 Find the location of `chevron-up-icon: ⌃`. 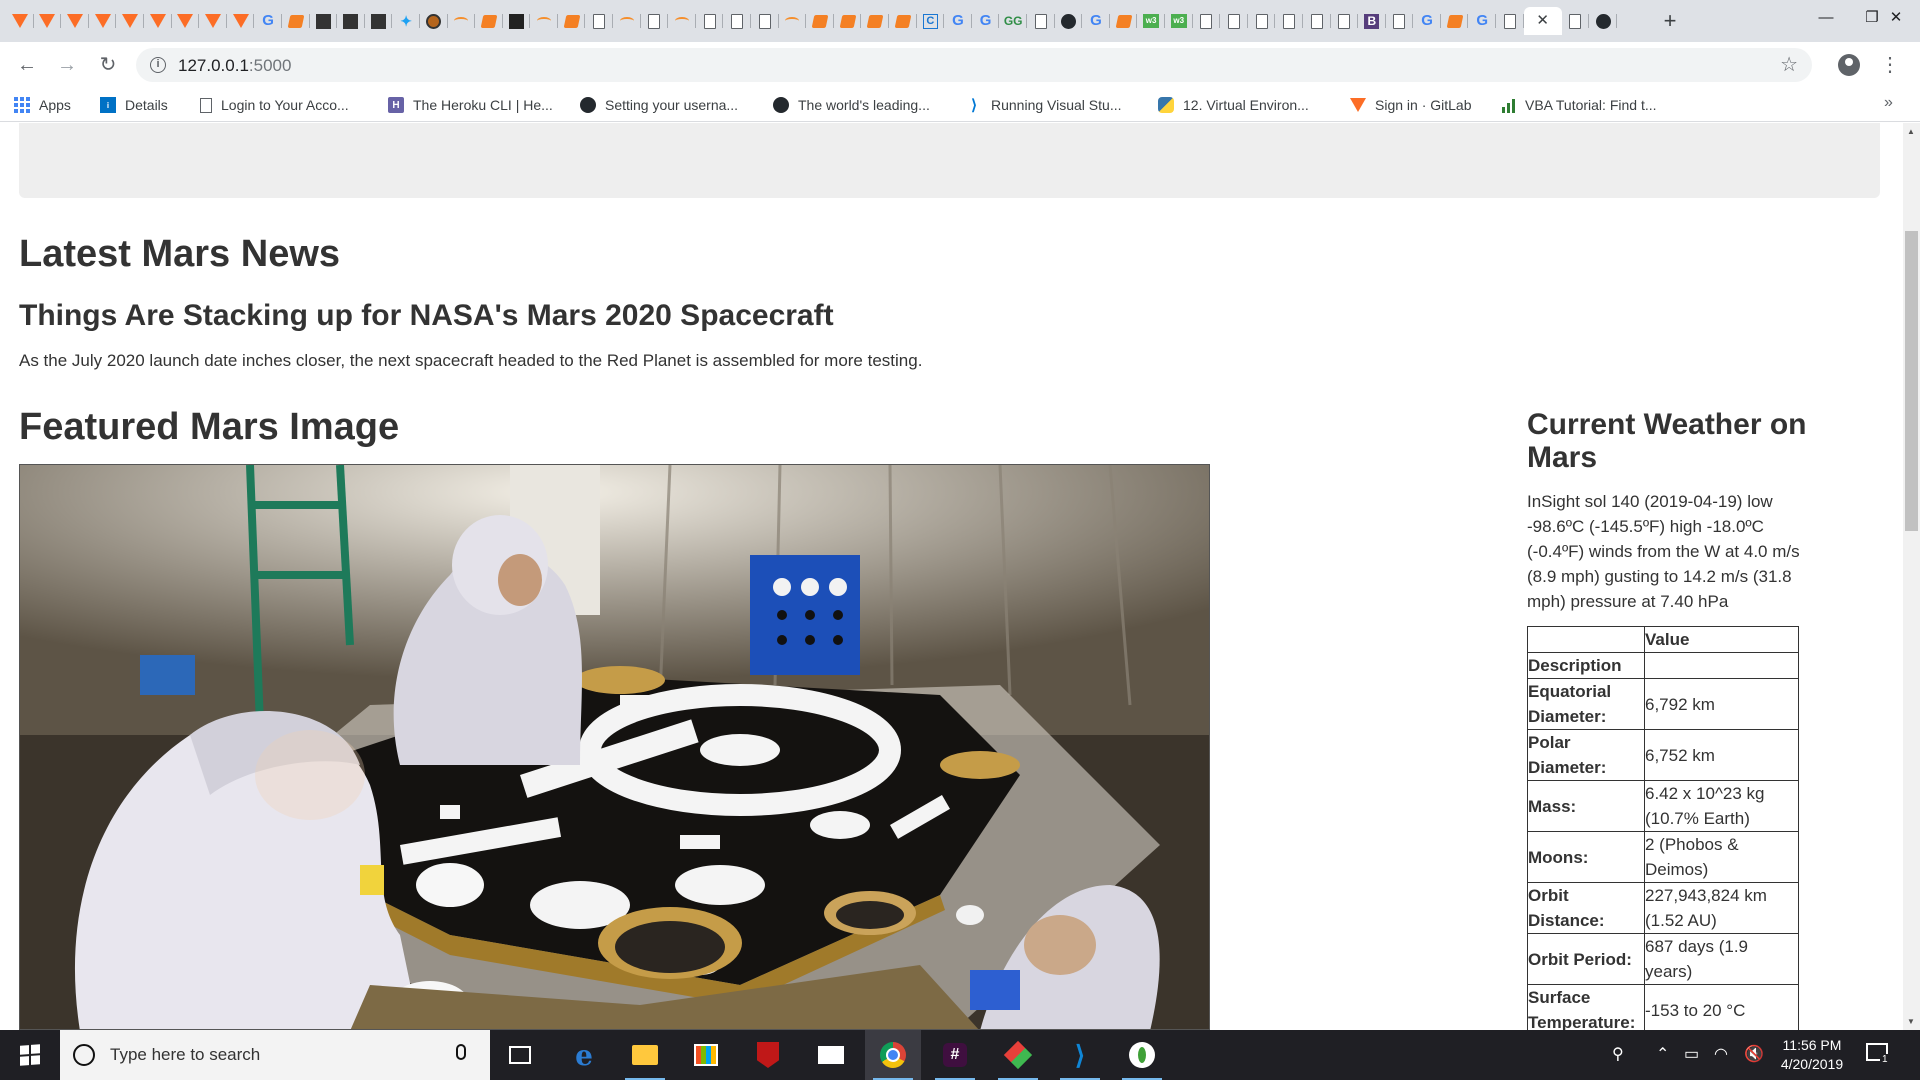

chevron-up-icon: ⌃ is located at coordinates (1662, 1054).